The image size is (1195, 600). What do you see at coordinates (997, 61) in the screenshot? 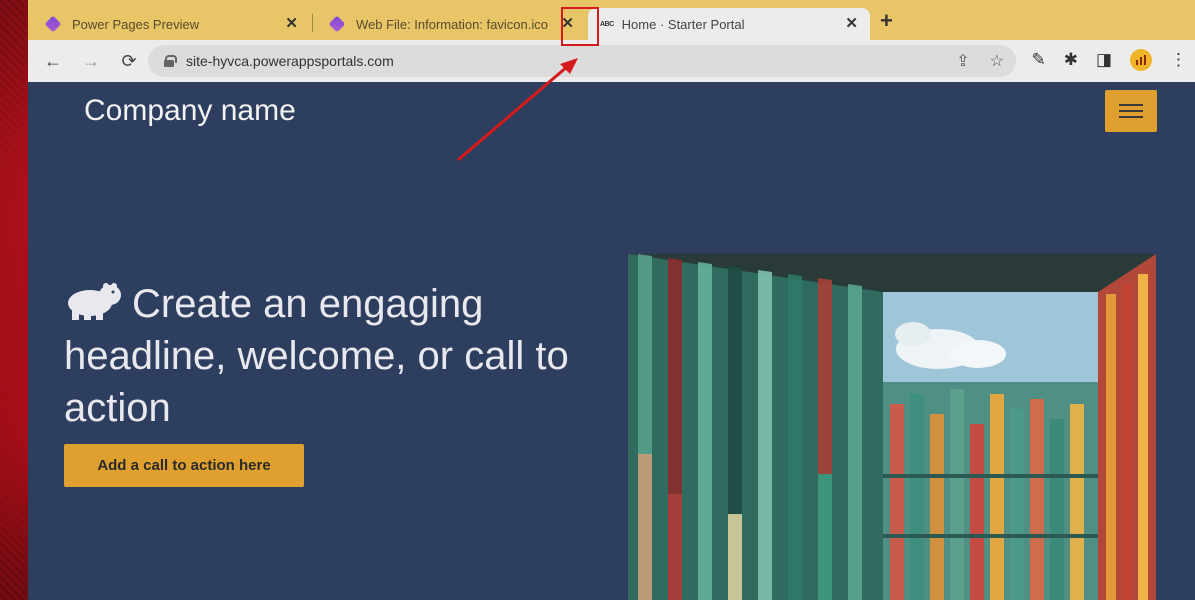
I see `bookmark-star-icon: ☆` at bounding box center [997, 61].